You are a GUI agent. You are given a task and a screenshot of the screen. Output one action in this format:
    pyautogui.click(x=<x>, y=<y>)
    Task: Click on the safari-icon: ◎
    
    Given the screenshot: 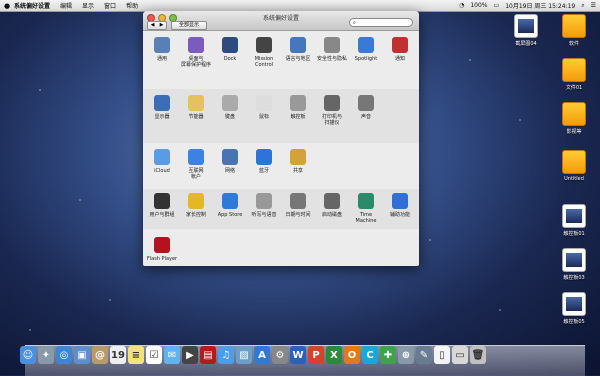 What is the action you would take?
    pyautogui.click(x=64, y=355)
    